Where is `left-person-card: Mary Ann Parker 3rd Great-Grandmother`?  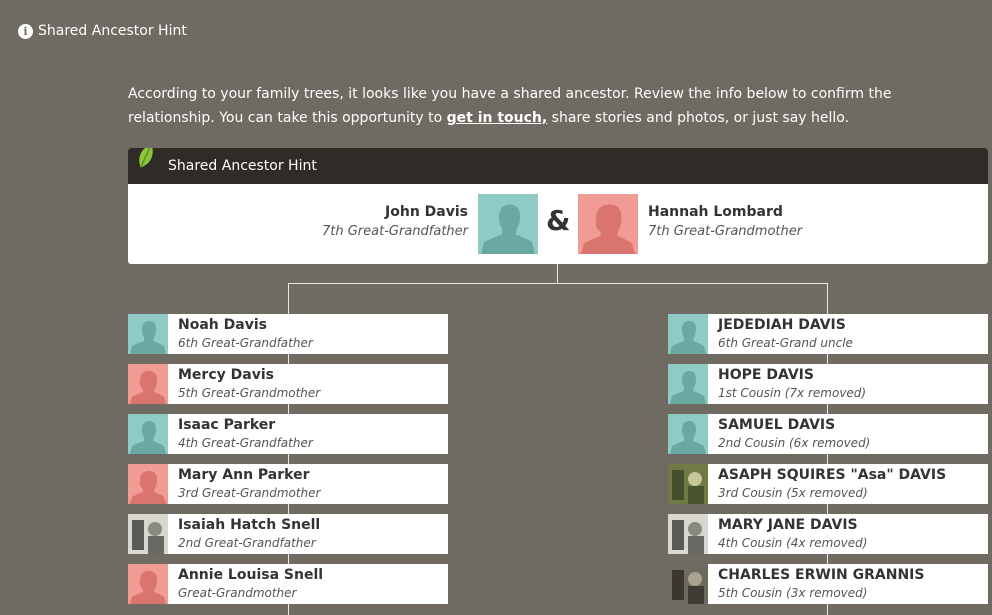
left-person-card: Mary Ann Parker 3rd Great-Grandmother is located at coordinates (288, 484).